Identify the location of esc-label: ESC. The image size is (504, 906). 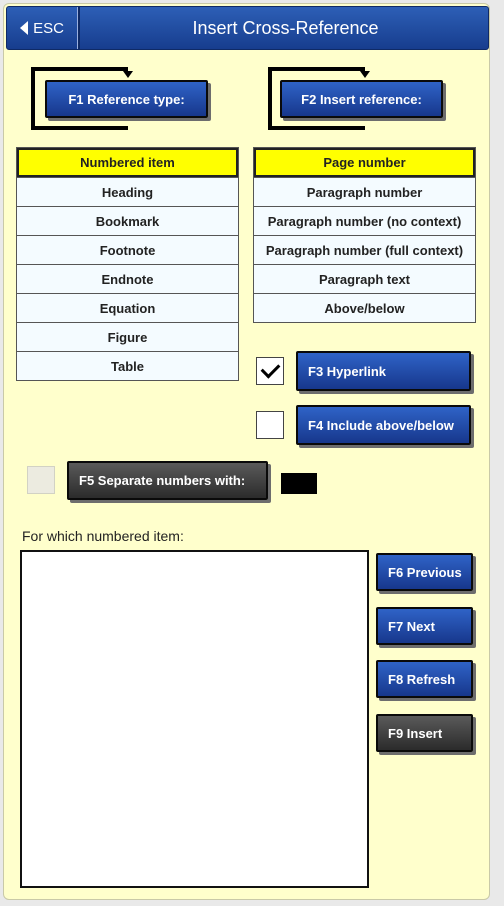
(48, 28).